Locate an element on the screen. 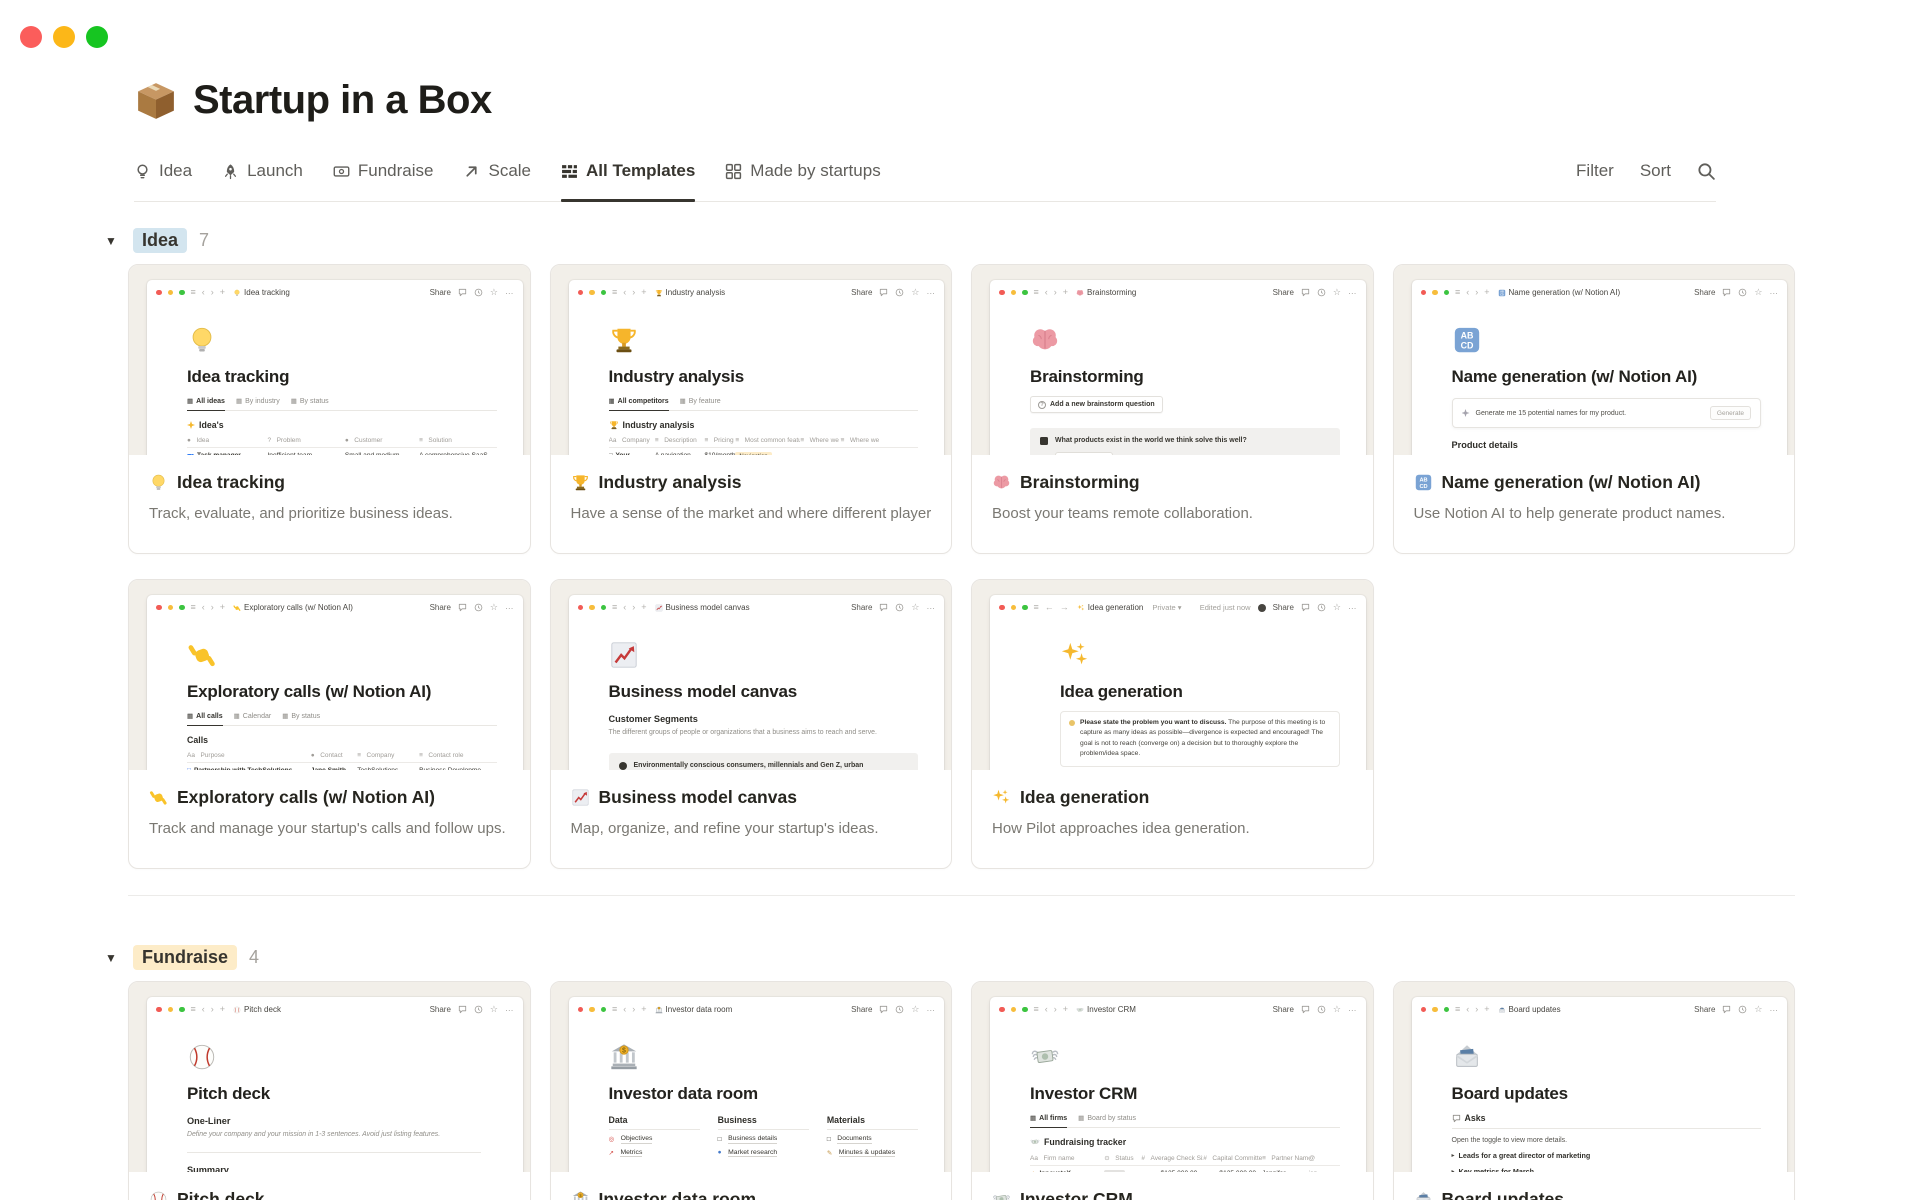 The image size is (1920, 1200). preview-titlebar: ≡ ‹ › + Industry analysis Share ☆ ··· is located at coordinates (757, 291).